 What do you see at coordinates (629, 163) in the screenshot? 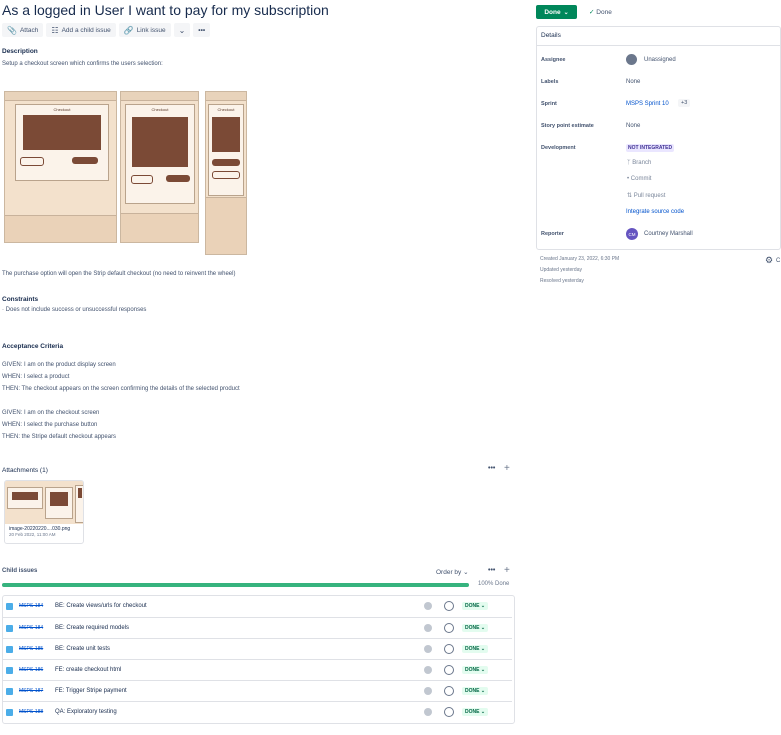
I see `branch-icon: ᛉ` at bounding box center [629, 163].